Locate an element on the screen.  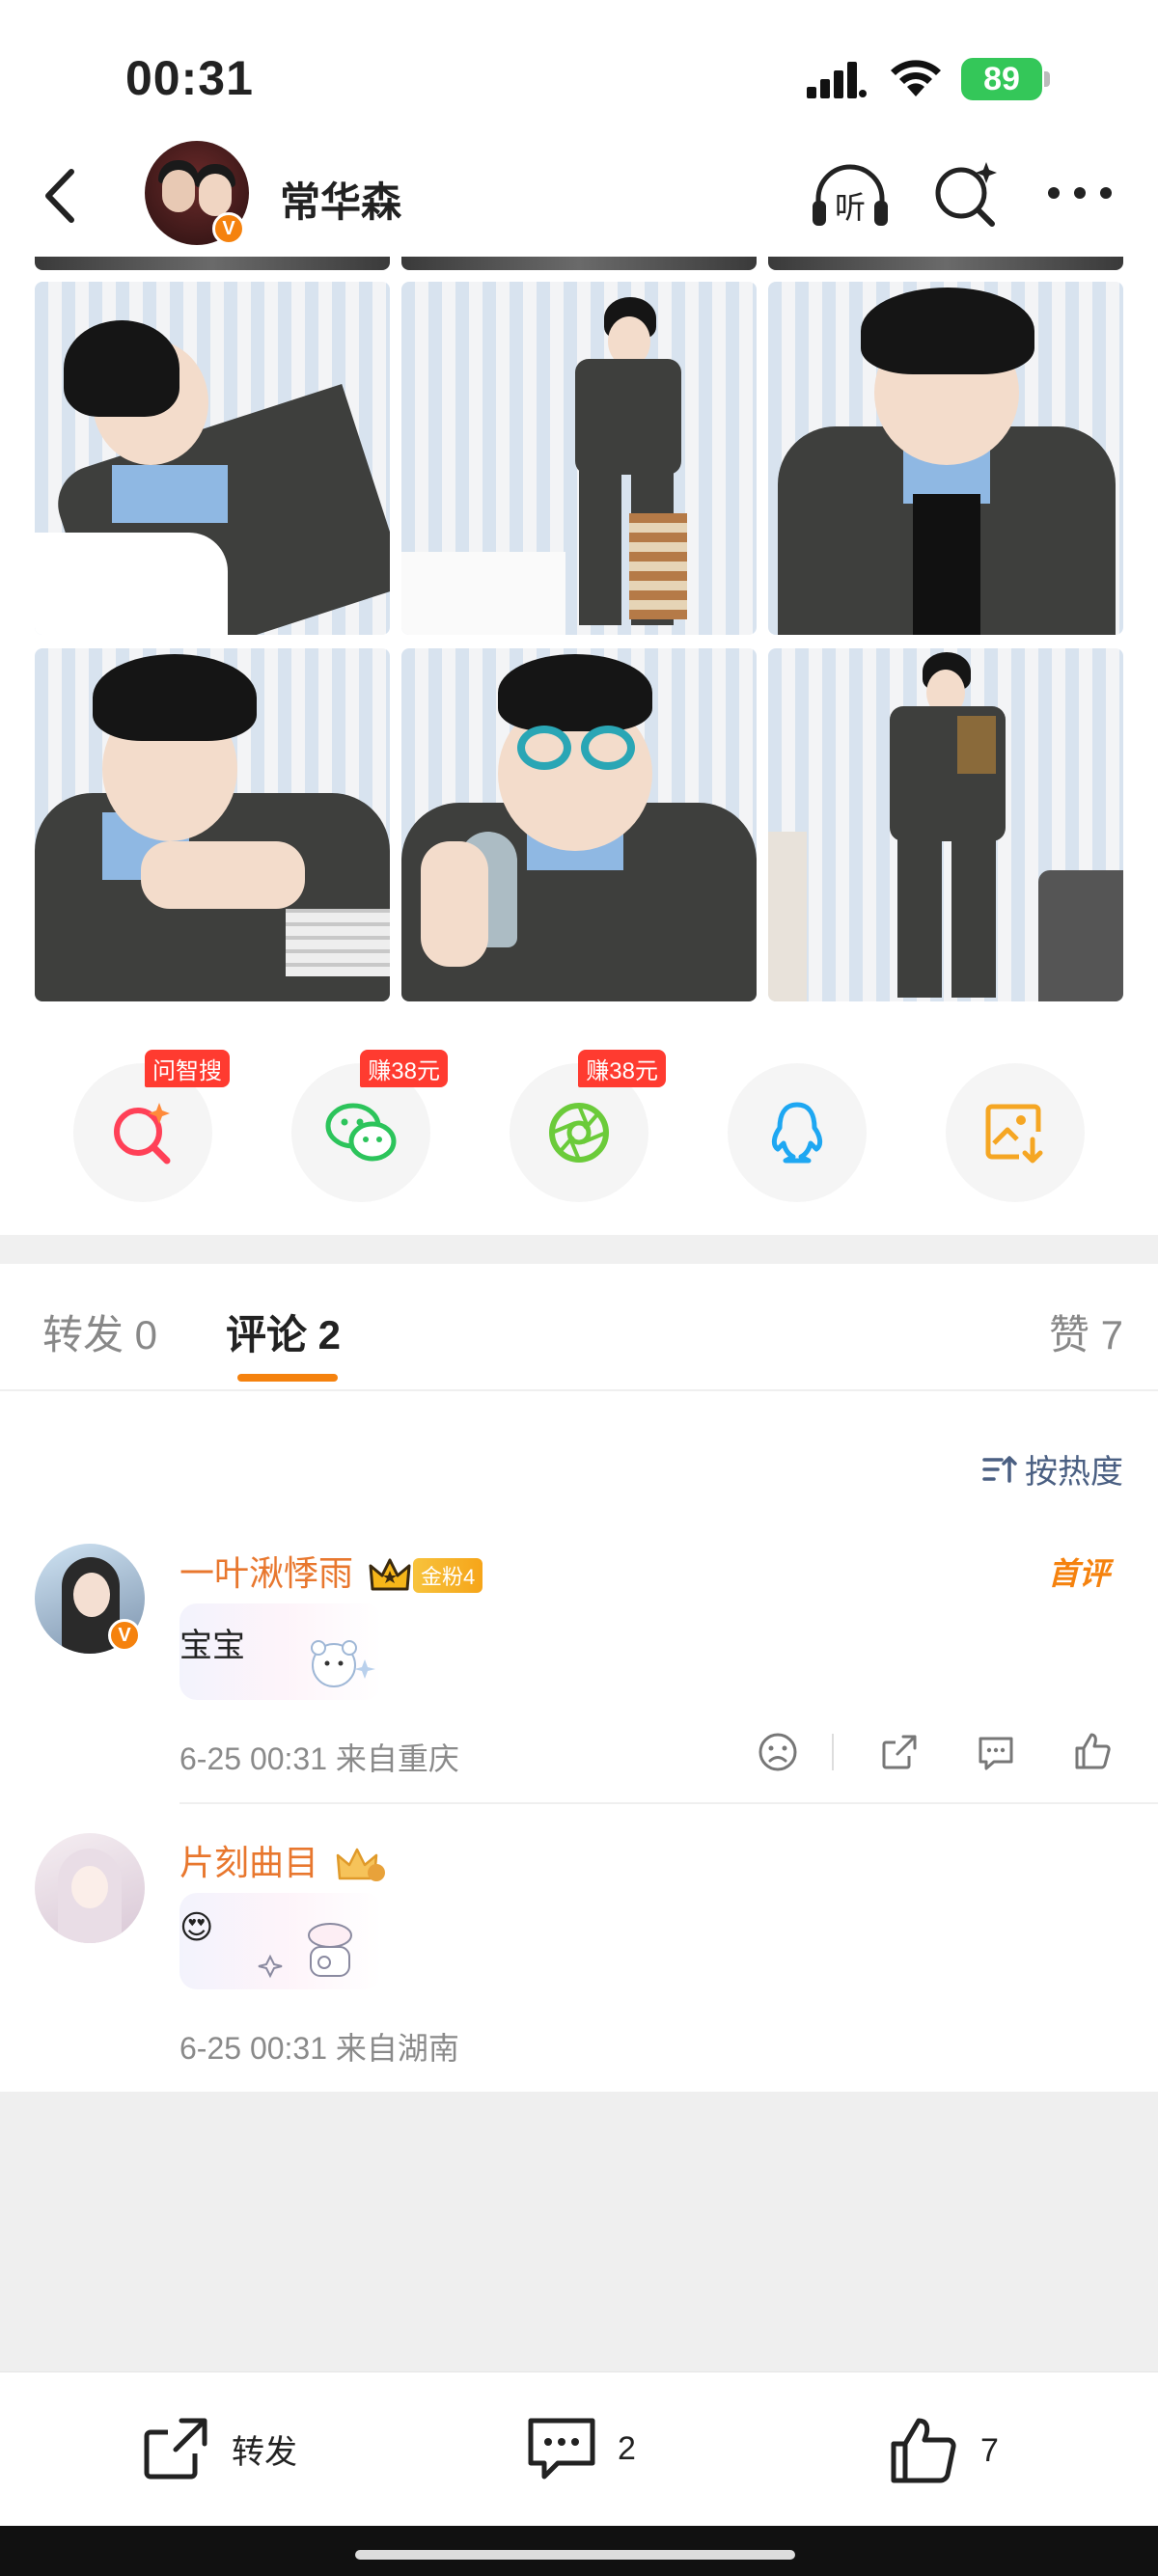
cellular-signal-icon is located at coordinates (837, 80).